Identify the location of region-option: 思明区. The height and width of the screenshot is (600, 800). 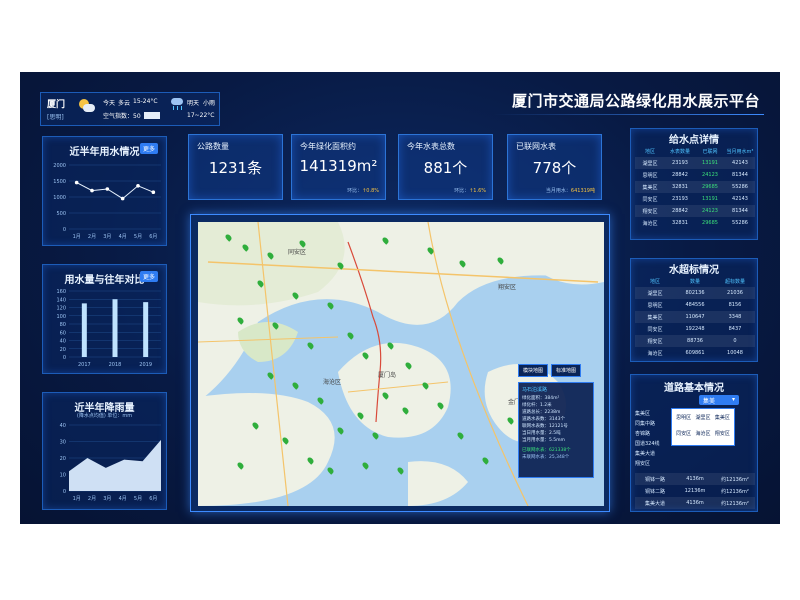
(683, 419).